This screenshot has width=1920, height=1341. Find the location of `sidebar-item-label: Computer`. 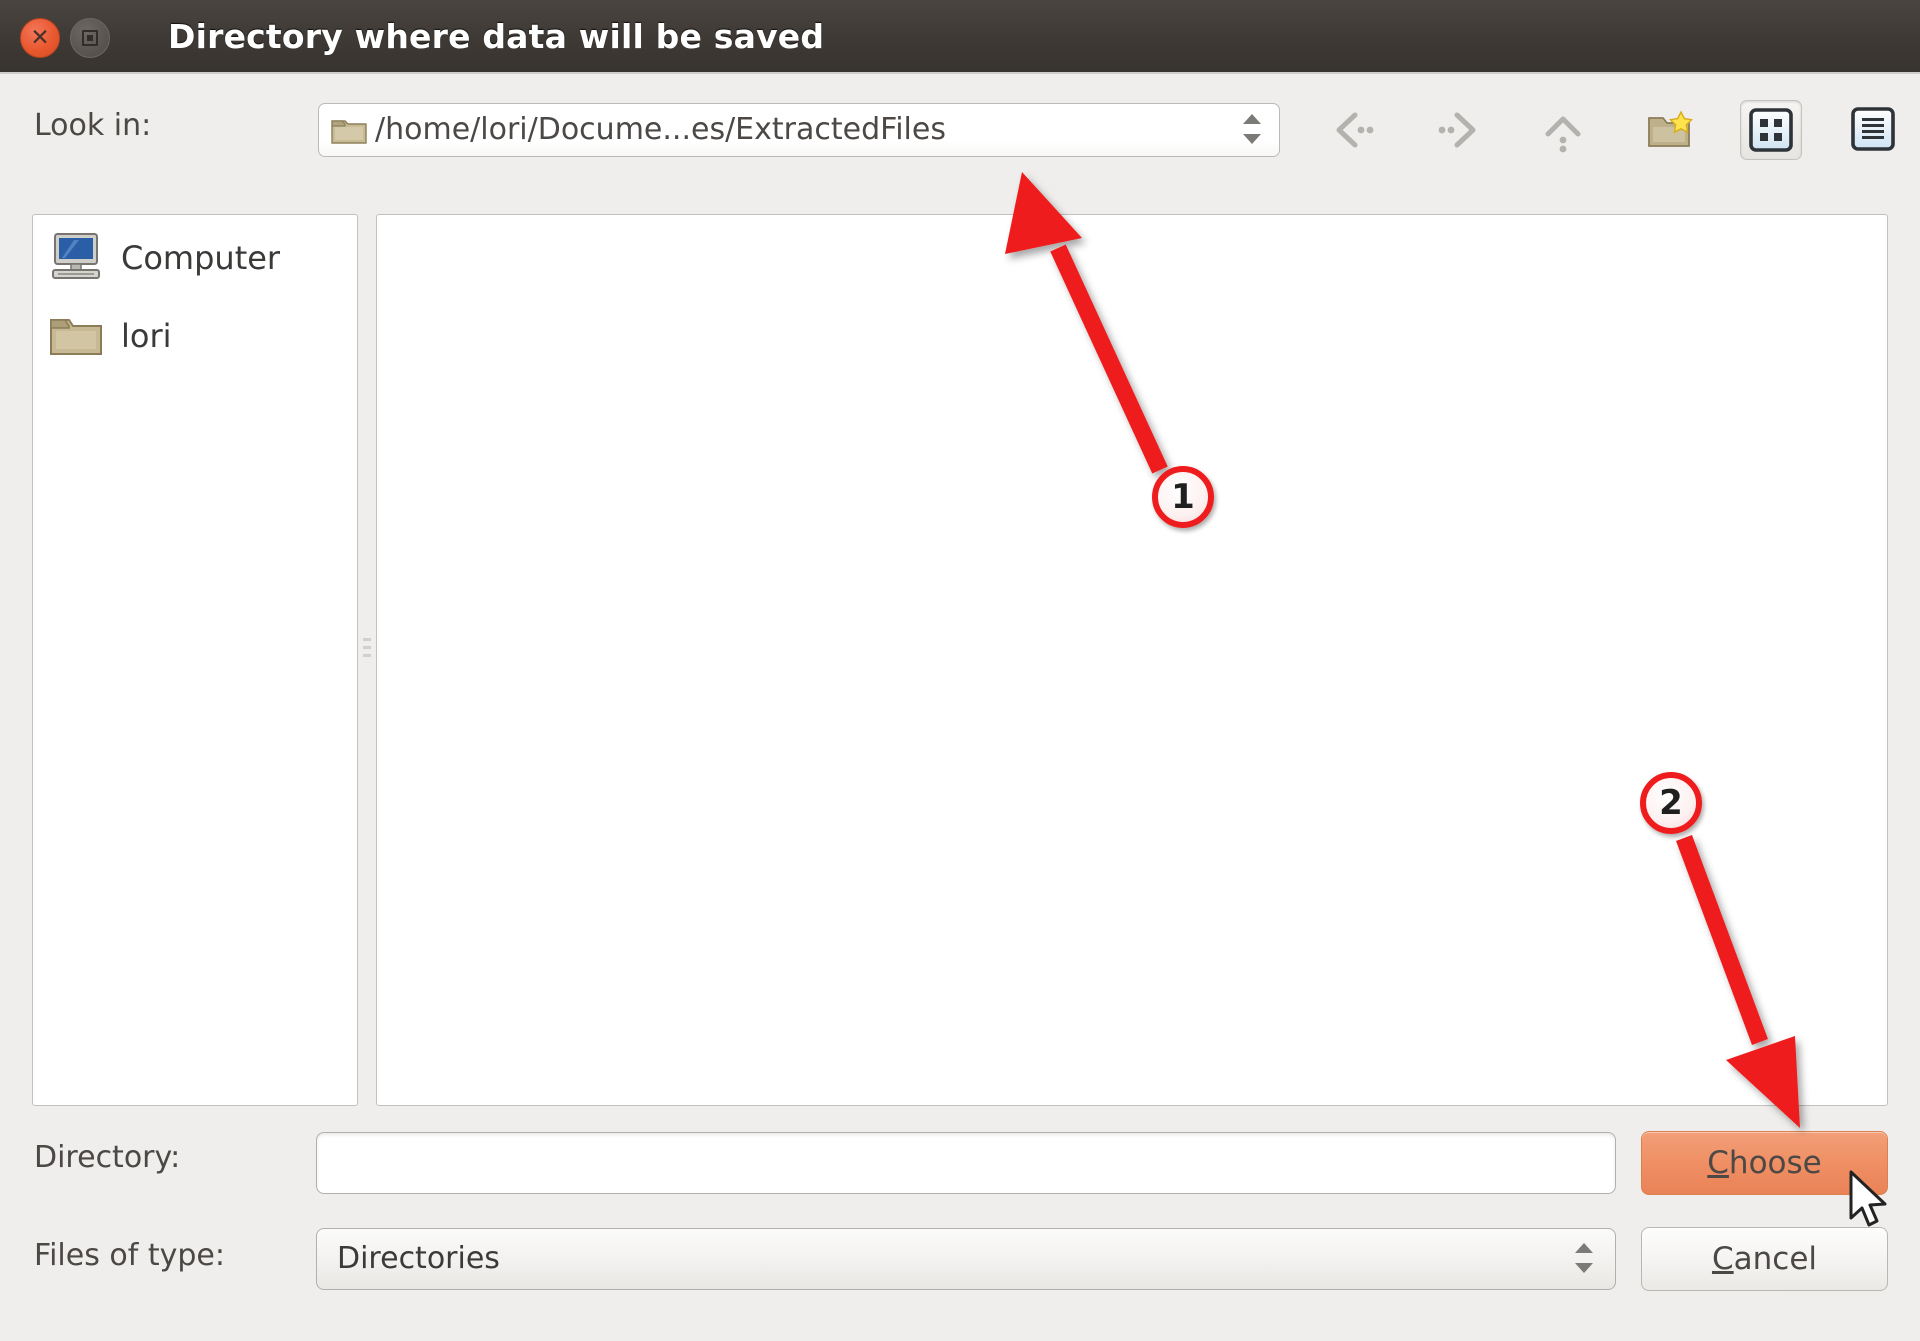

sidebar-item-label: Computer is located at coordinates (201, 258).